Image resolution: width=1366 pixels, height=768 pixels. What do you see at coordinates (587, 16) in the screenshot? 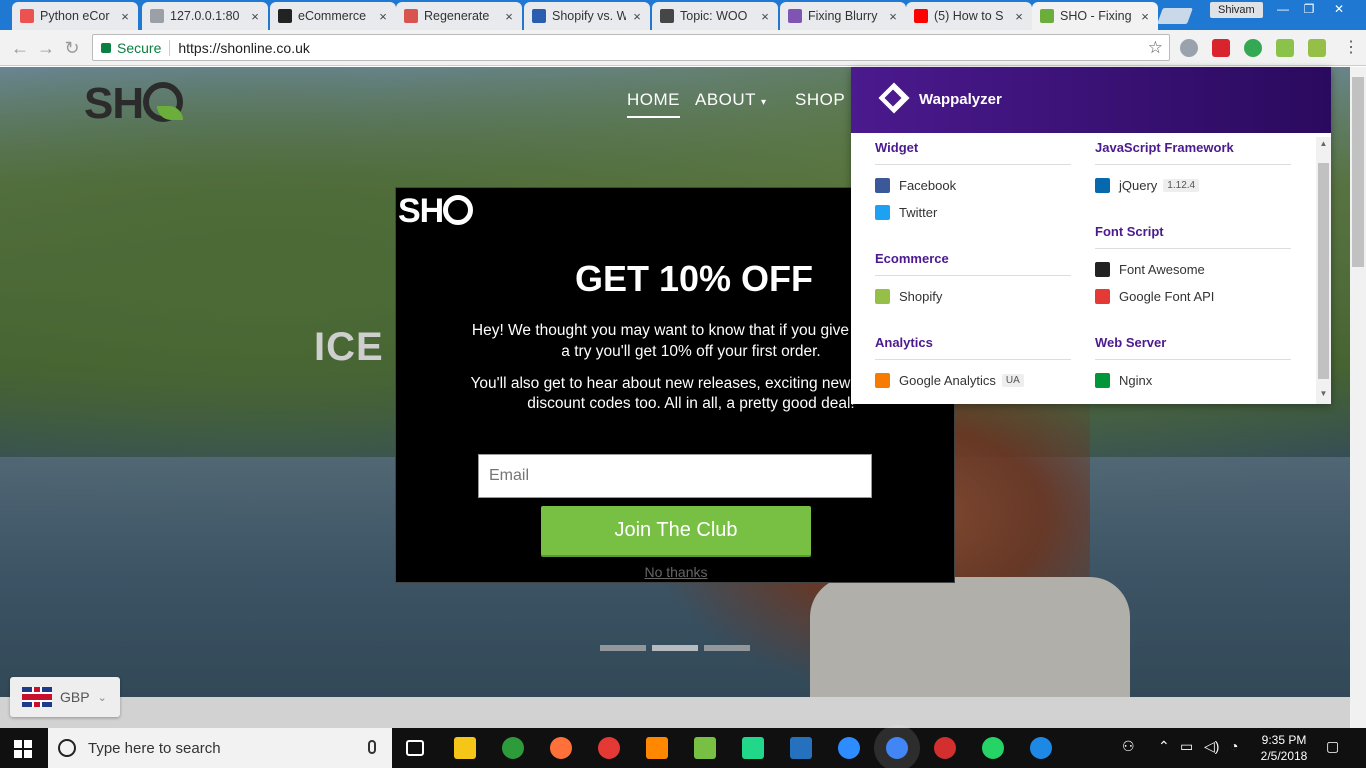
I see `browser-tab: Shopify vs. W ×` at bounding box center [587, 16].